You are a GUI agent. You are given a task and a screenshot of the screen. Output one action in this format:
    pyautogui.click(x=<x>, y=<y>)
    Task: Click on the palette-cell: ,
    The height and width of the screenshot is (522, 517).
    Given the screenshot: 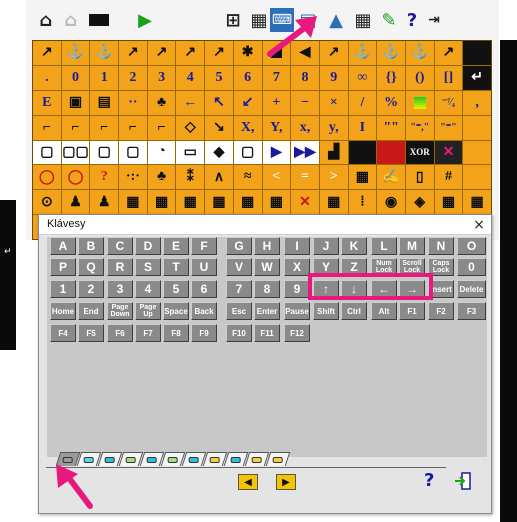 What is the action you would take?
    pyautogui.click(x=477, y=102)
    